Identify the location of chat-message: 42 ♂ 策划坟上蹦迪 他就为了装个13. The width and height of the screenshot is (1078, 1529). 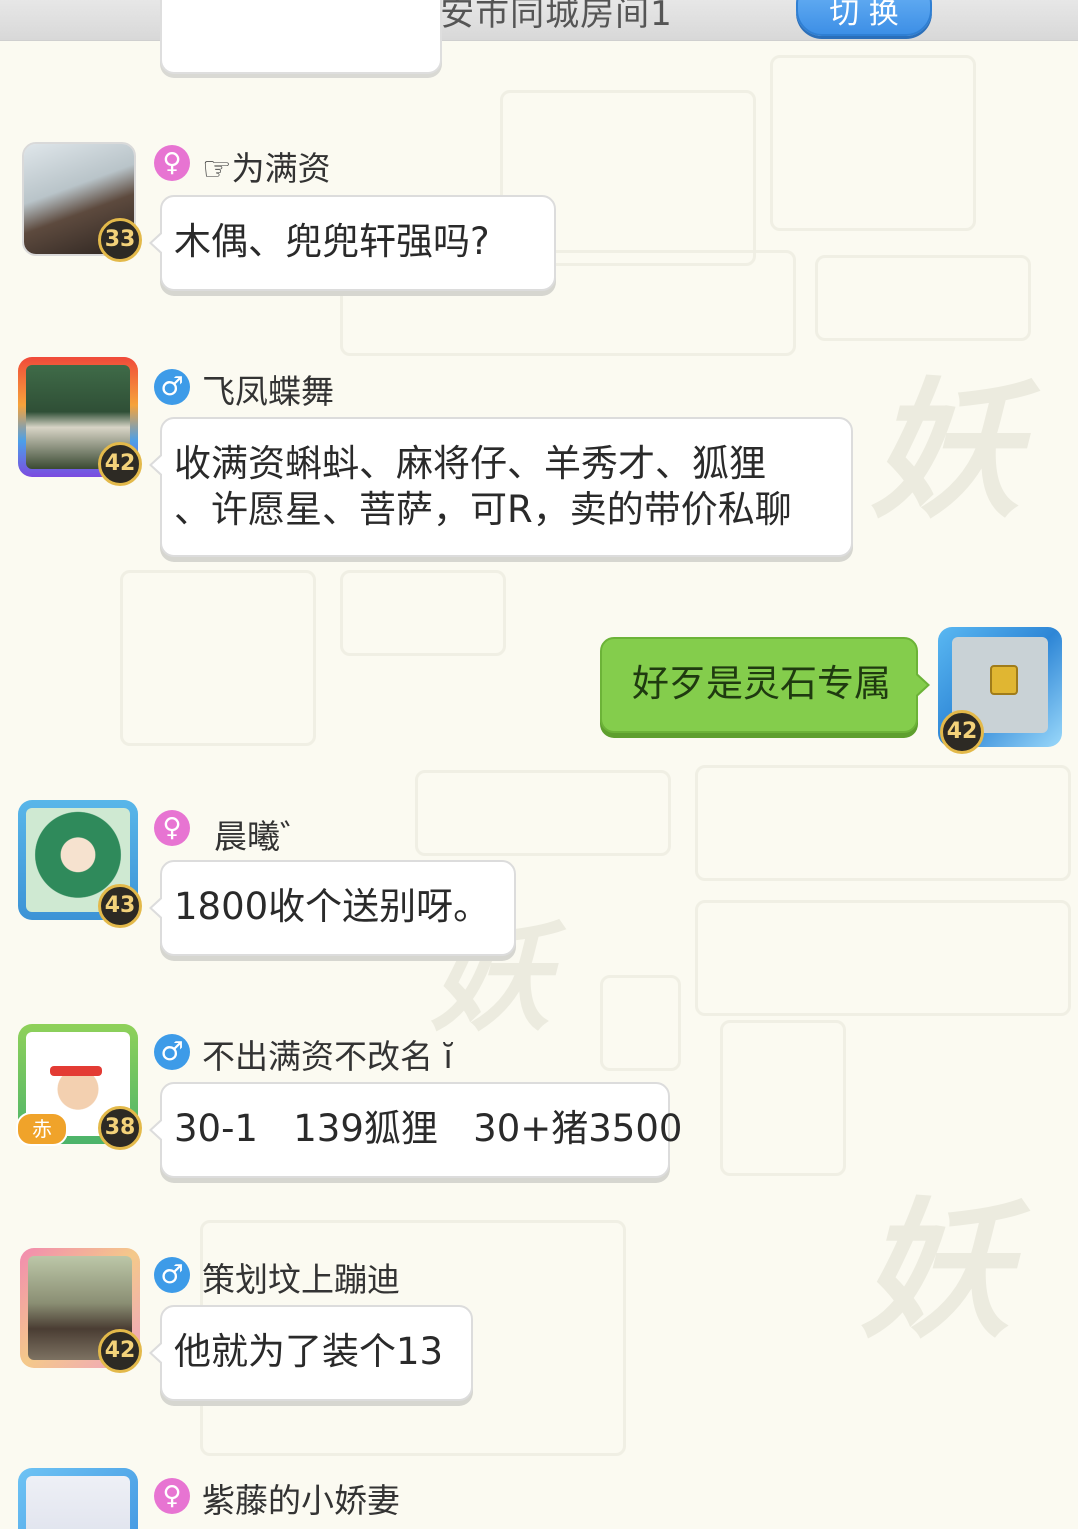
(539, 1330).